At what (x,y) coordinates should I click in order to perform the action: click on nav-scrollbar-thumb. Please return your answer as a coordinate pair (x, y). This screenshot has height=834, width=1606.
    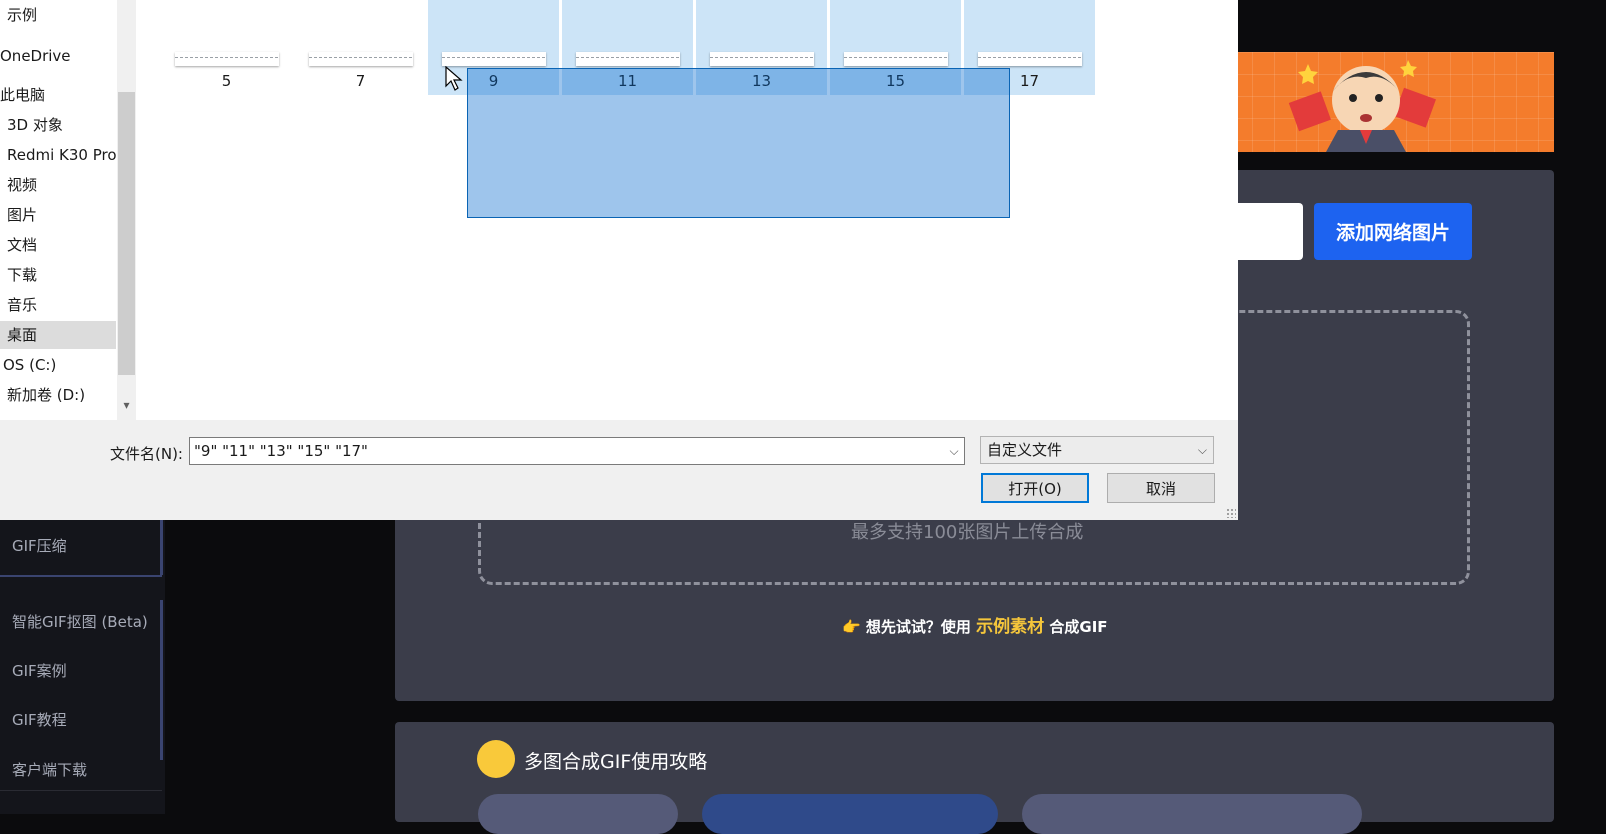
    Looking at the image, I should click on (126, 233).